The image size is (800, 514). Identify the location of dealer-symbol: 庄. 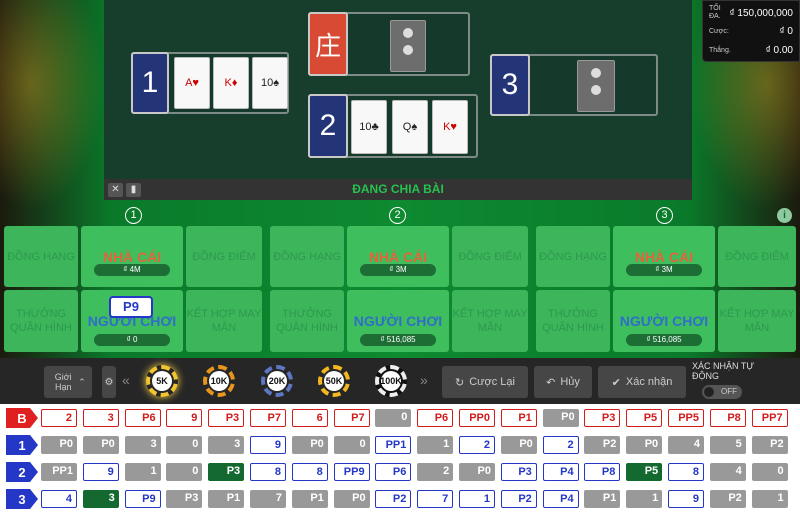
(328, 44).